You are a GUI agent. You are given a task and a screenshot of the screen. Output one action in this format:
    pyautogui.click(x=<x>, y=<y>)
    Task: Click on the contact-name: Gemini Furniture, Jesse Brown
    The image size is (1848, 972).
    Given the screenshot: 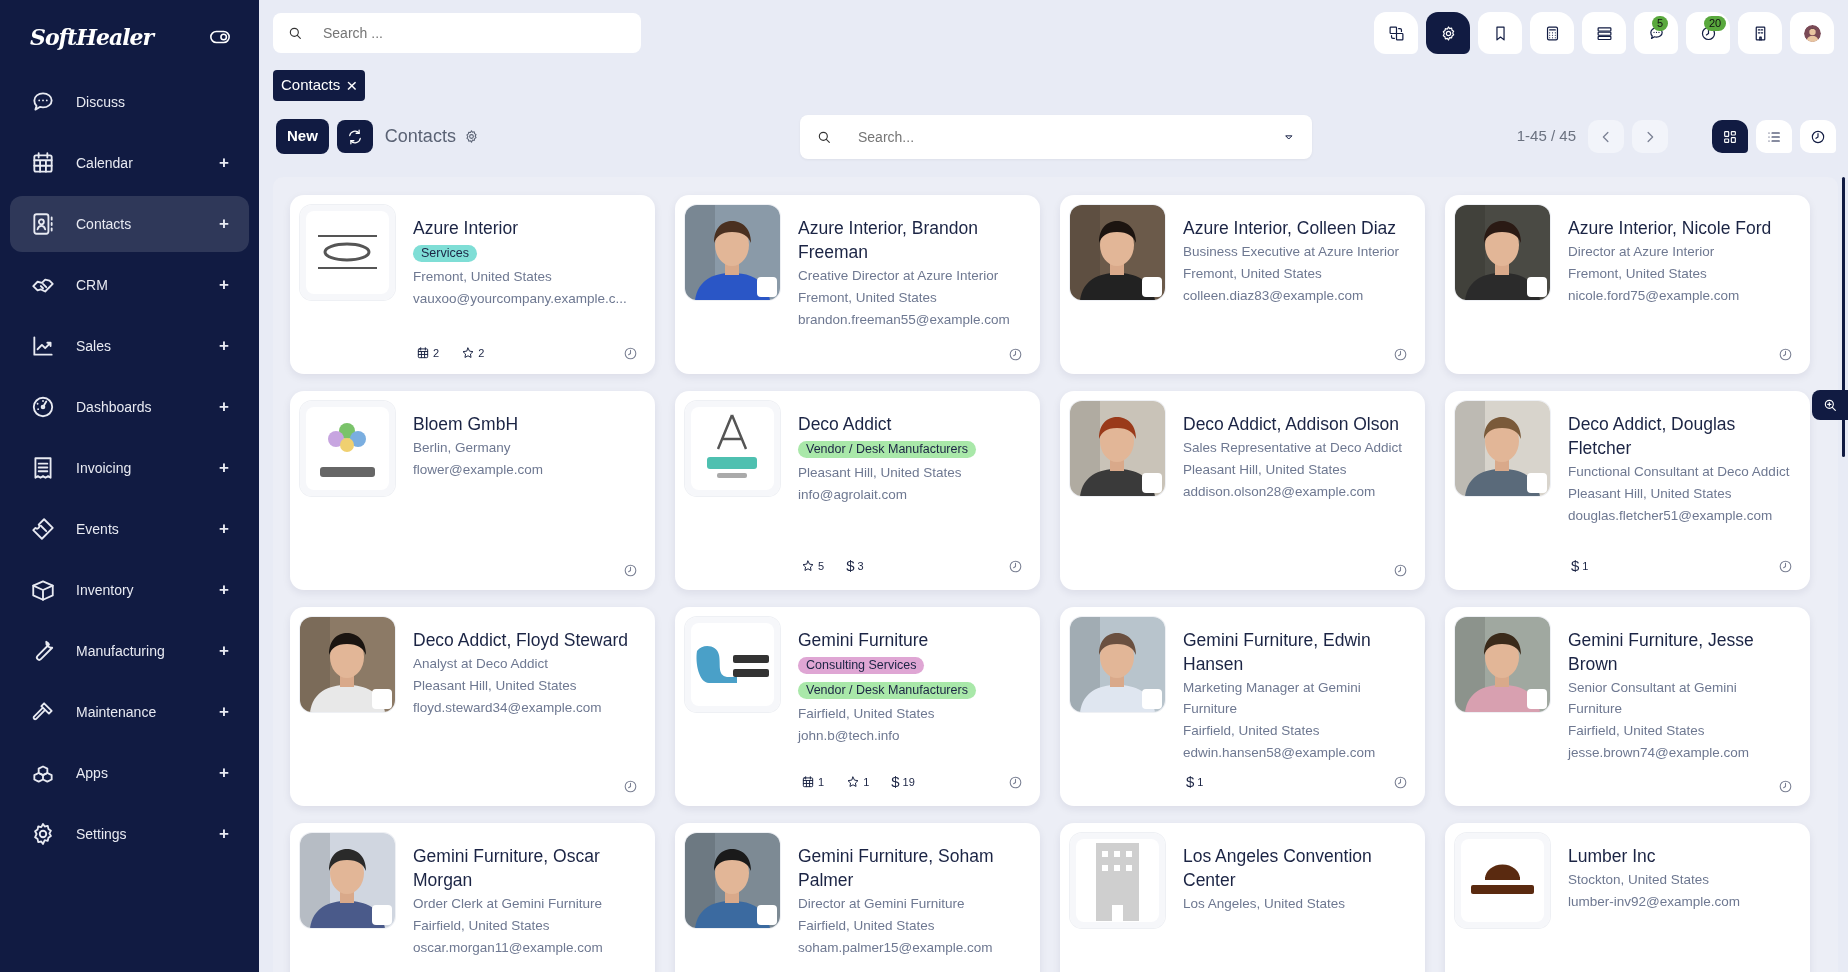 What is the action you would take?
    pyautogui.click(x=1661, y=652)
    